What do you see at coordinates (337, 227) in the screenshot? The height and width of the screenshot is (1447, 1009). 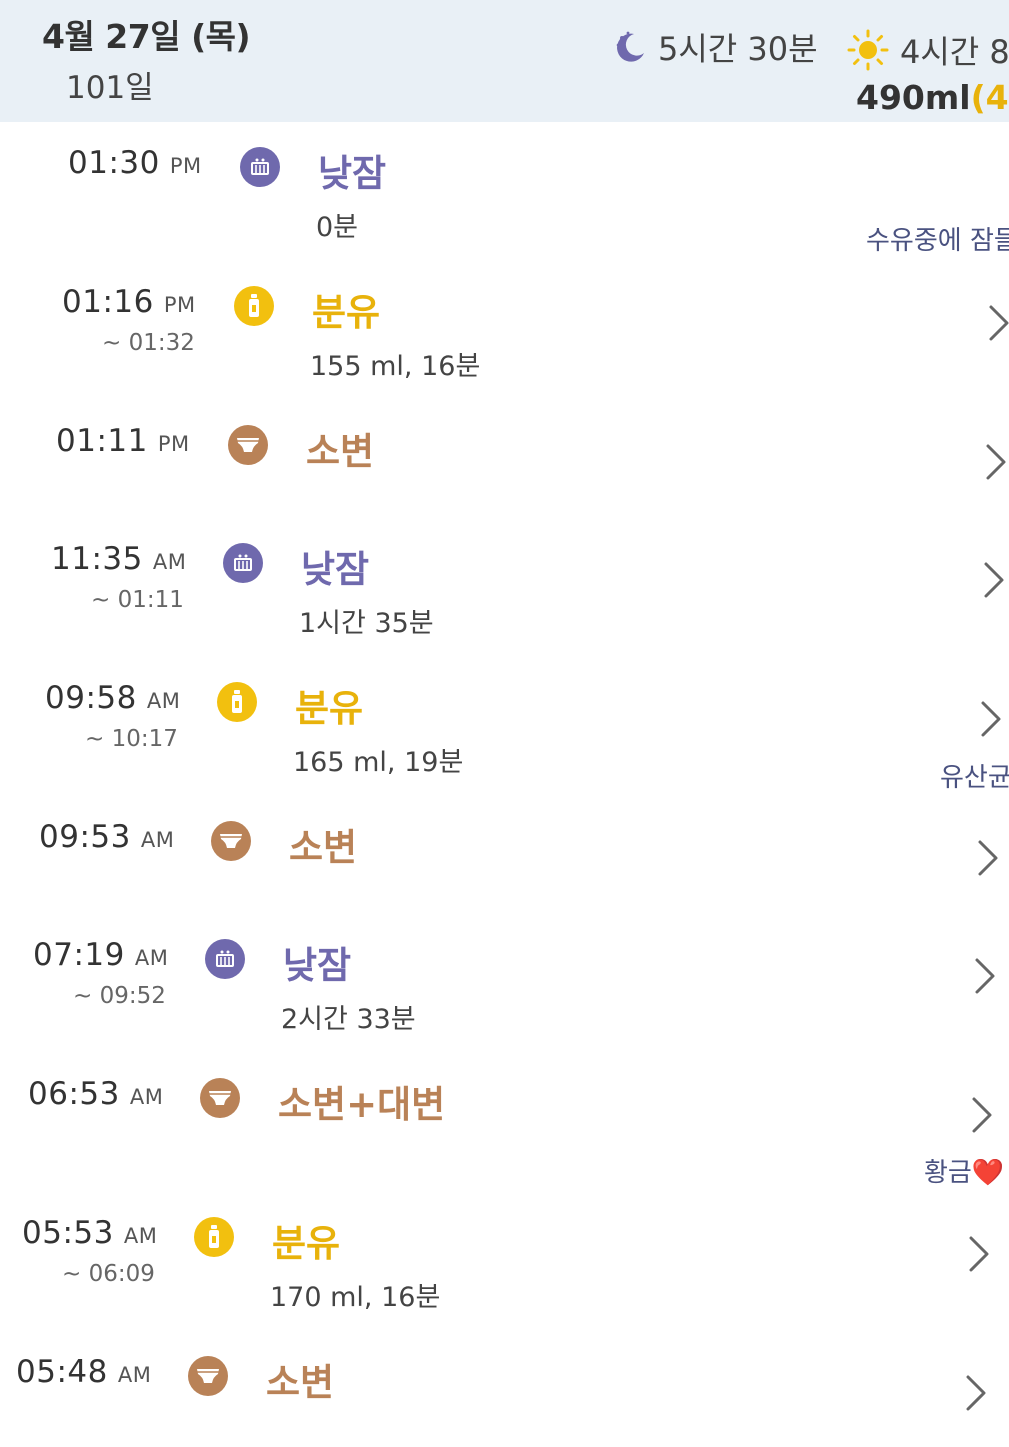 I see `entry-detail: 0분` at bounding box center [337, 227].